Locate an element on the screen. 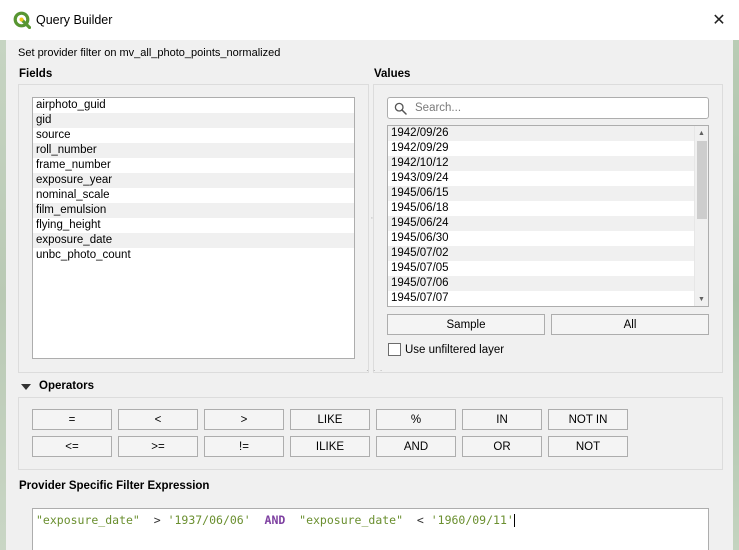 This screenshot has height=550, width=739. close-icon: ✕ is located at coordinates (719, 20).